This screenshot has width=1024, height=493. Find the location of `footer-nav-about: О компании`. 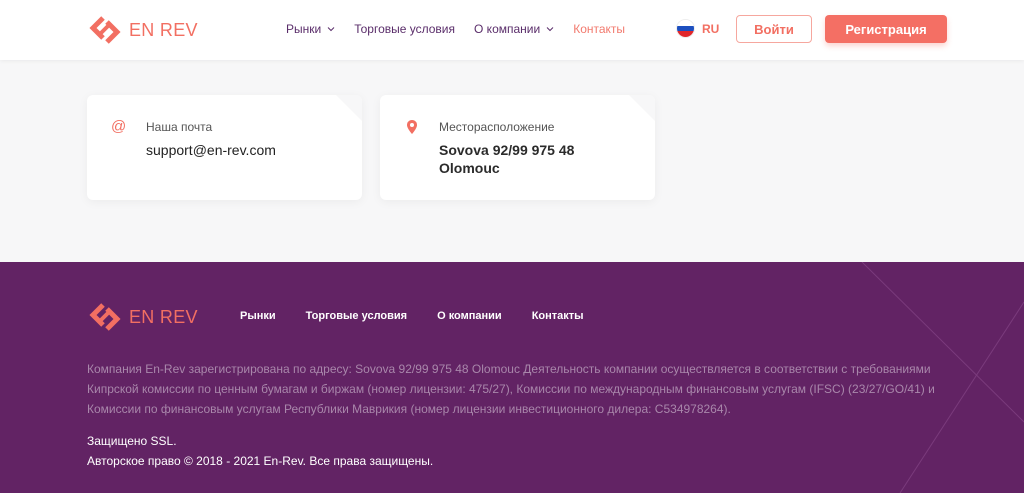

footer-nav-about: О компании is located at coordinates (469, 316).